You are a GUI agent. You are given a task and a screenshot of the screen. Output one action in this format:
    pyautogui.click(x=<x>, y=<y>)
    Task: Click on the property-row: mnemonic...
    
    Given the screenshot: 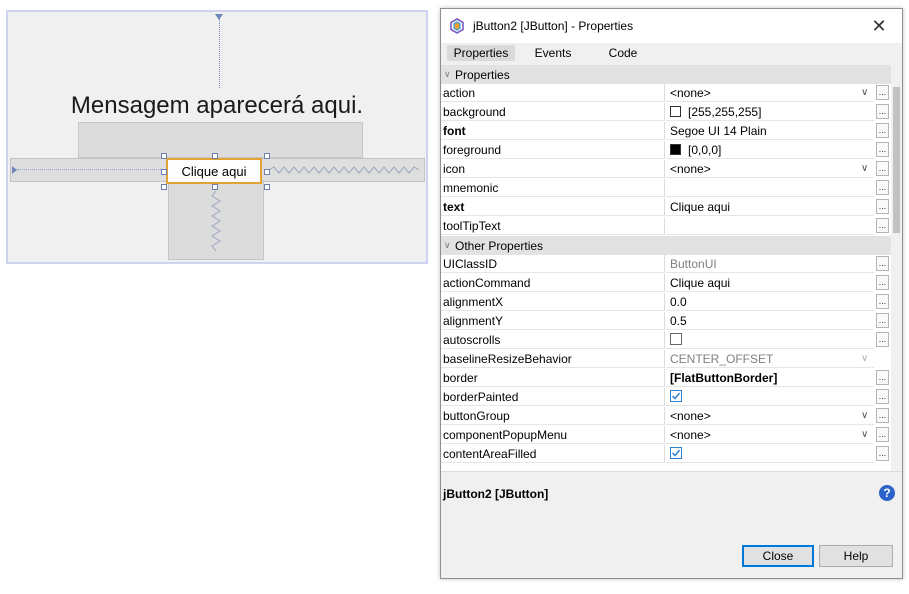 What is the action you would take?
    pyautogui.click(x=666, y=188)
    